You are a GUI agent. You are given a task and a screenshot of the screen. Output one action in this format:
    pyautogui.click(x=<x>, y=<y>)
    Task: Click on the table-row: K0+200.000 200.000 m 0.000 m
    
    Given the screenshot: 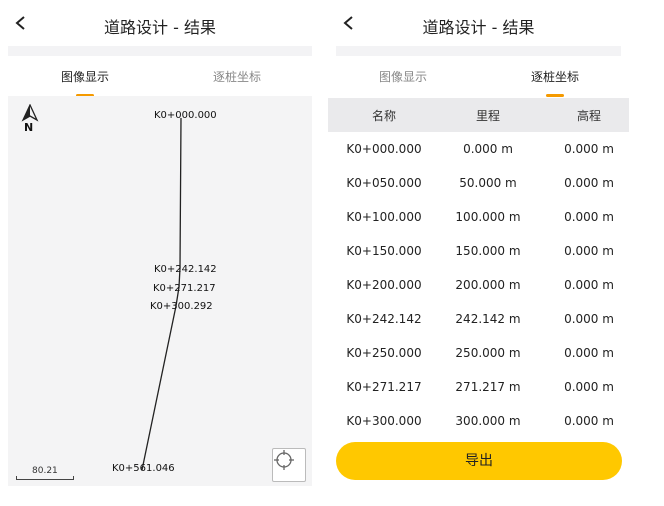 What is the action you would take?
    pyautogui.click(x=478, y=285)
    